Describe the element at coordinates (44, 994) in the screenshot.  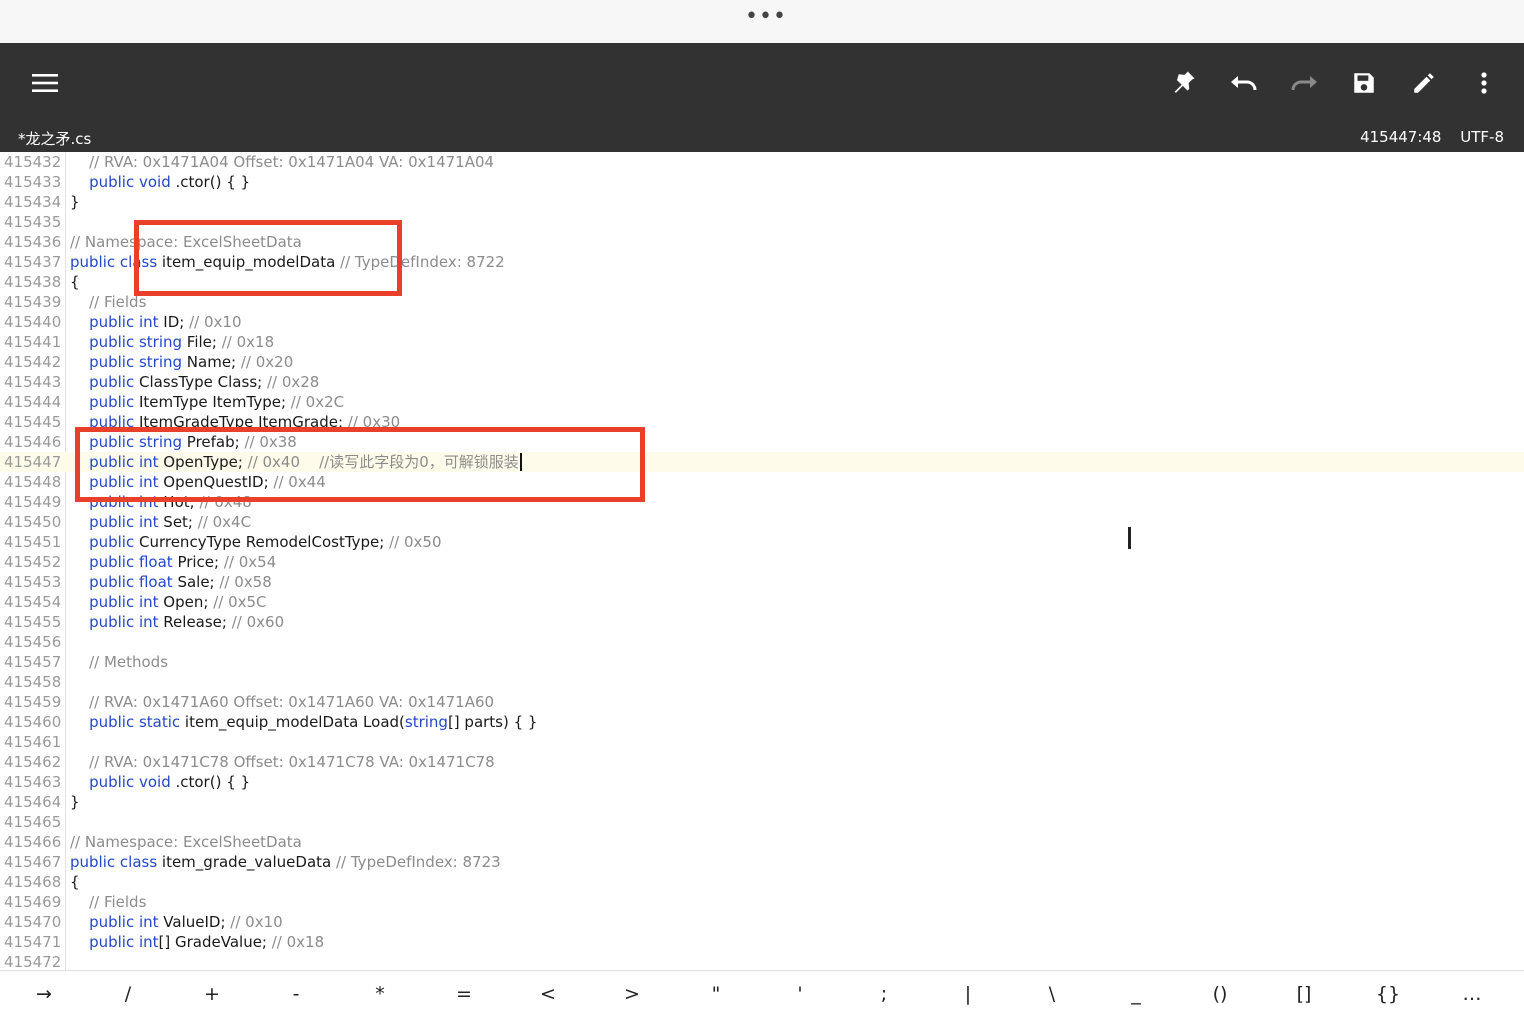
I see `symbol-key: →` at that location.